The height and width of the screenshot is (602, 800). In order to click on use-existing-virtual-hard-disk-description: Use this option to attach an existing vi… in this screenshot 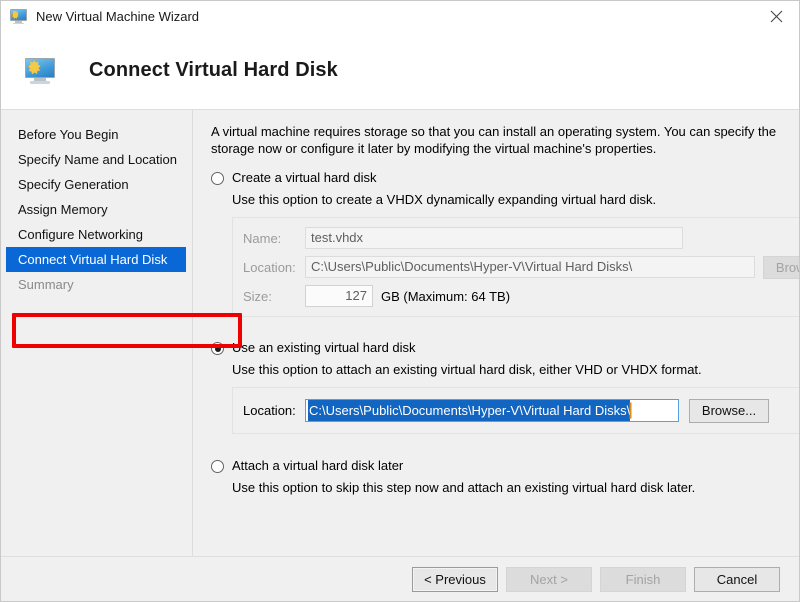, I will do `click(467, 369)`.